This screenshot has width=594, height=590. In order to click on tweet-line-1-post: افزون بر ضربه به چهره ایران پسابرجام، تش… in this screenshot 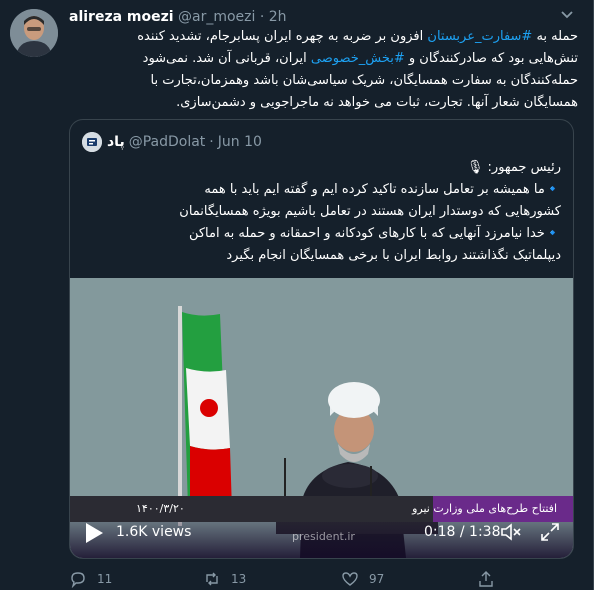, I will do `click(282, 36)`.